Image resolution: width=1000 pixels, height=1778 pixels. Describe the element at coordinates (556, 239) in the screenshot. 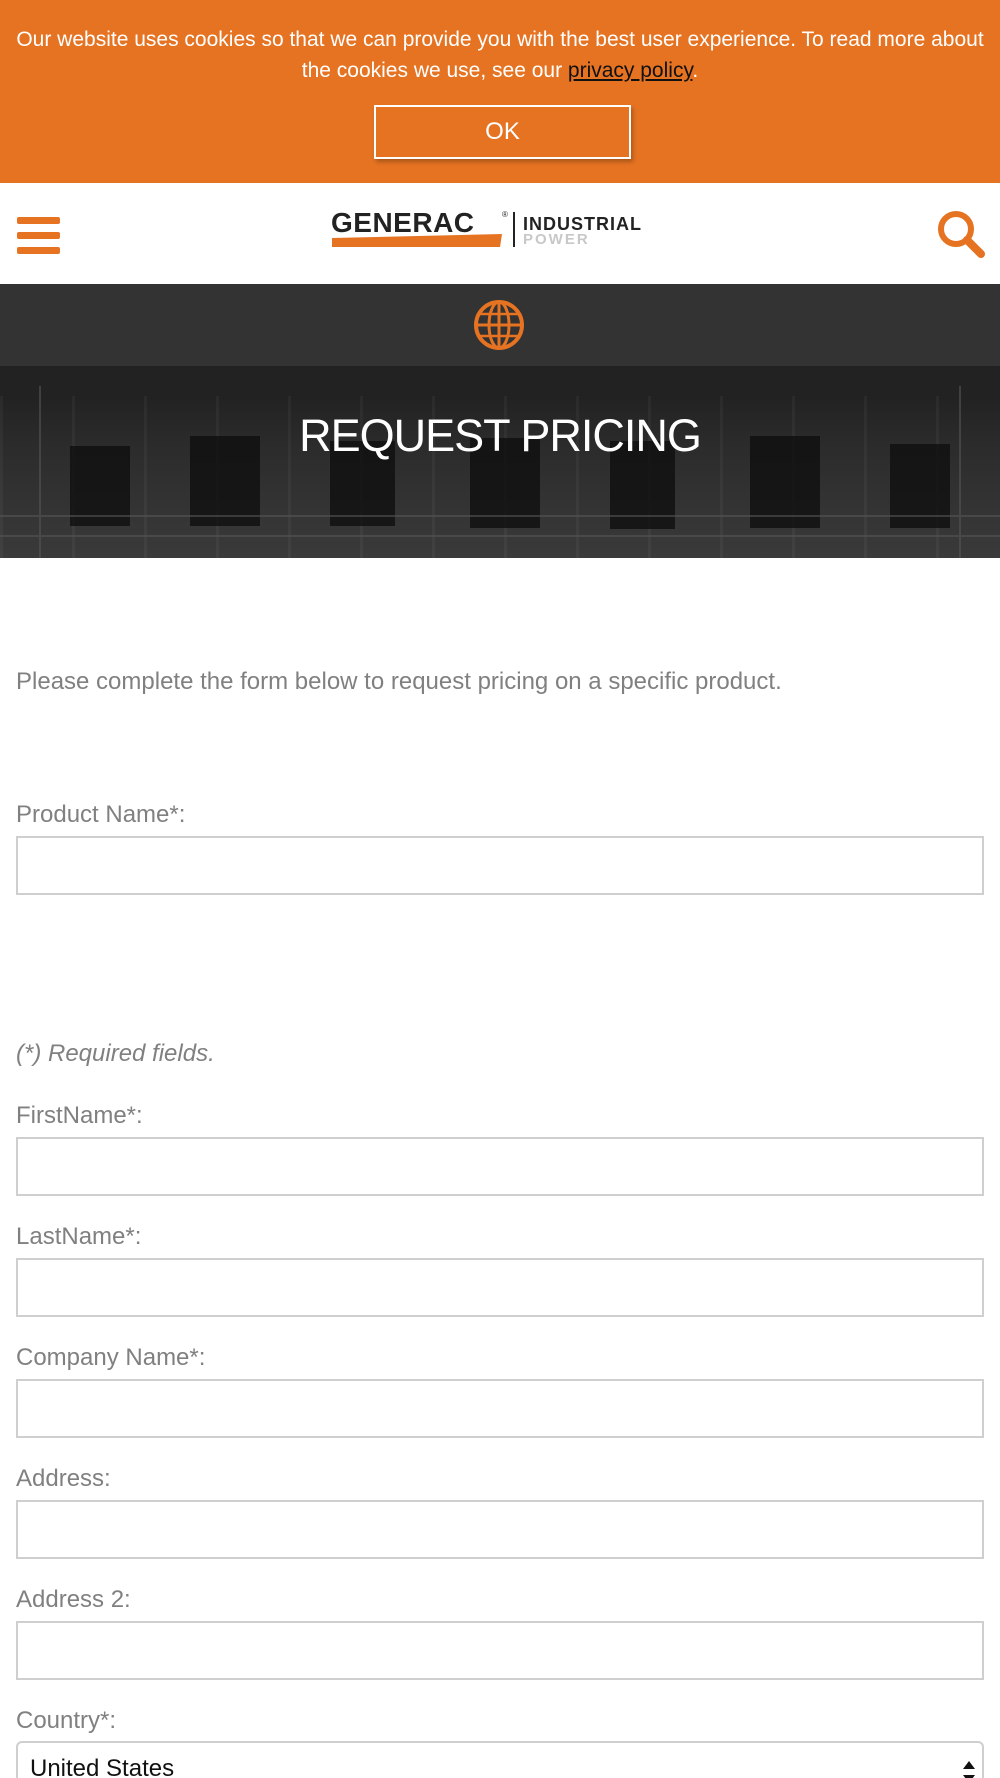

I see `svg-text: POWER` at that location.